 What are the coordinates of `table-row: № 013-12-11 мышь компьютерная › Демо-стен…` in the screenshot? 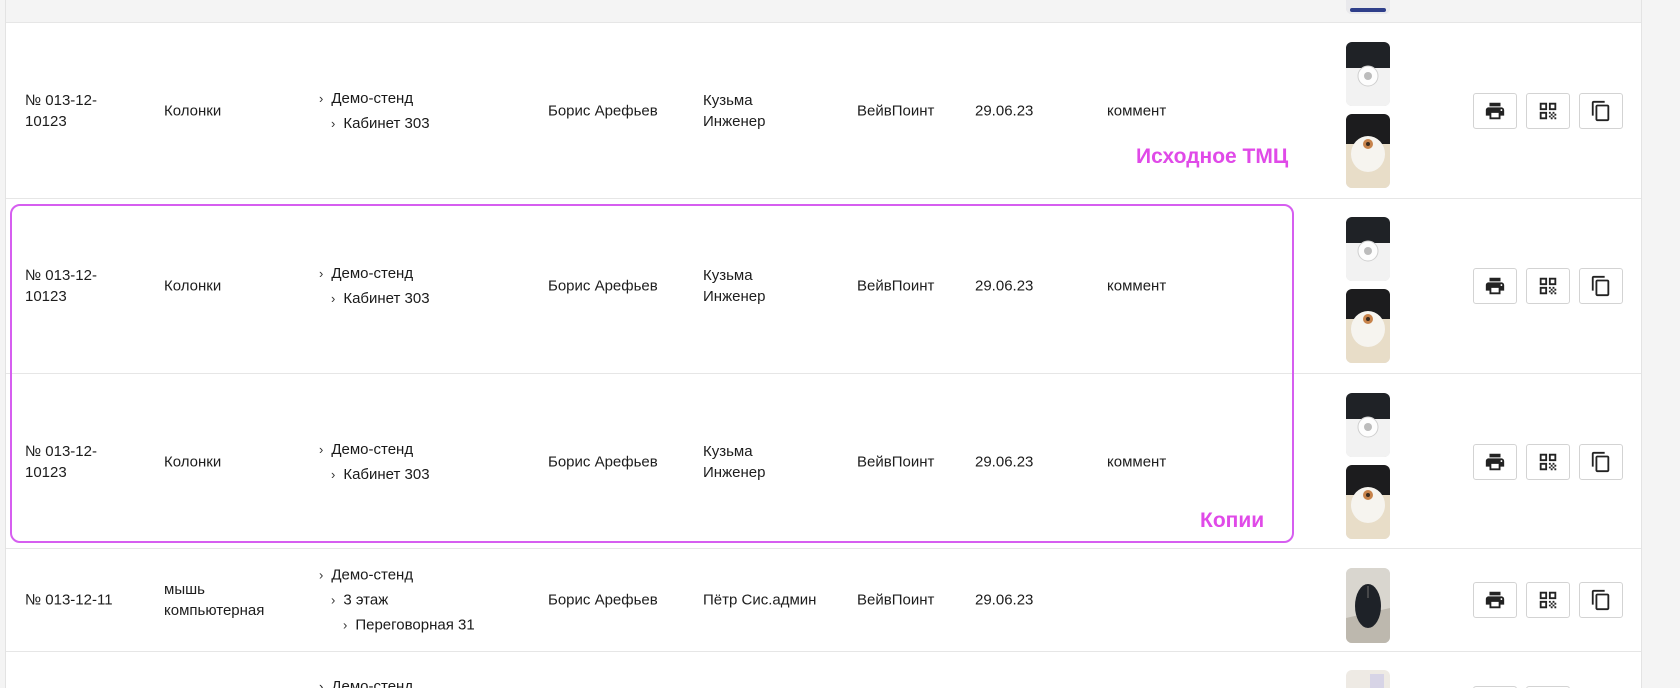 It's located at (823, 600).